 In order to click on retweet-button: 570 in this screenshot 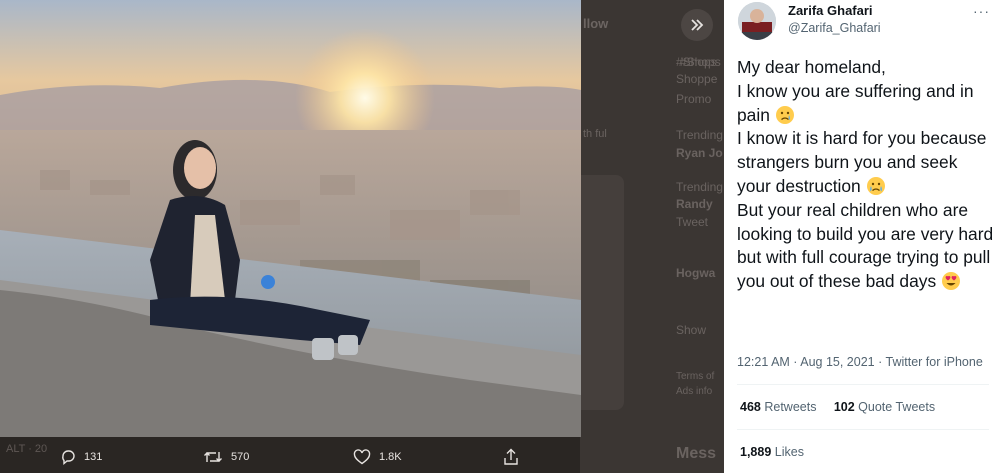, I will do `click(226, 456)`.